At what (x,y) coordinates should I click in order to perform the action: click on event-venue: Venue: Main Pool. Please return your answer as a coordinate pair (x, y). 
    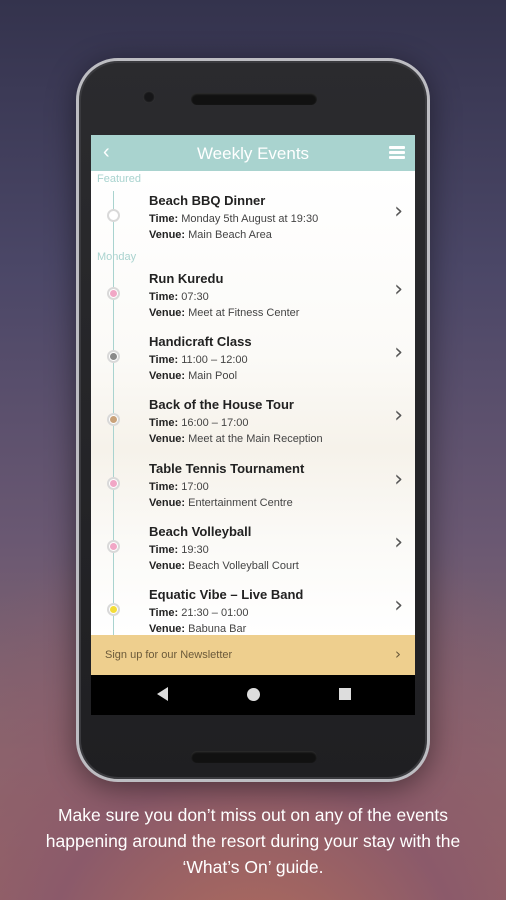
    Looking at the image, I should click on (193, 376).